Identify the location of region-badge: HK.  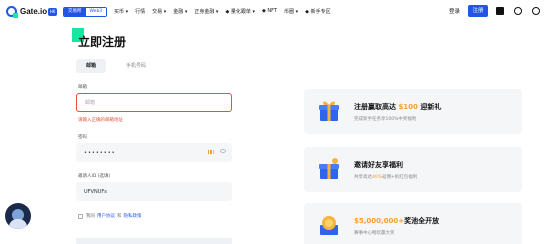
(53, 11).